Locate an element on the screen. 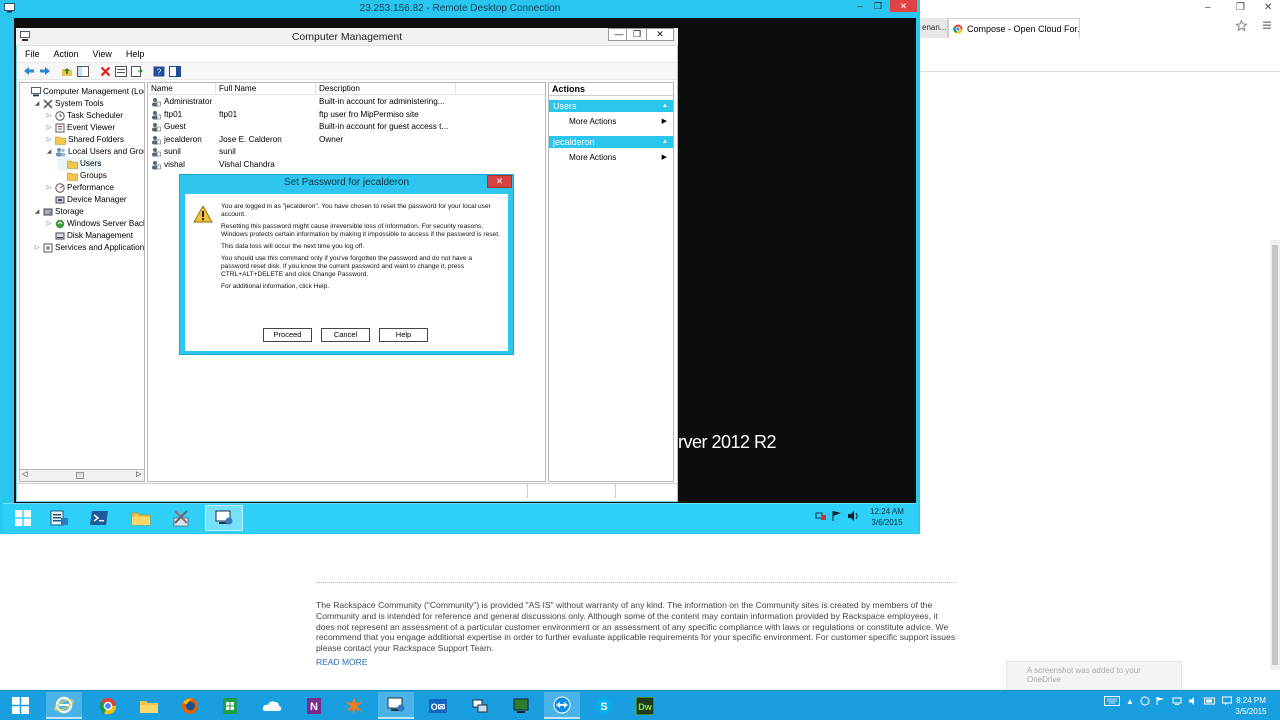 The image size is (1280, 720). show-hidden-icons-icon: ▲ is located at coordinates (1130, 701).